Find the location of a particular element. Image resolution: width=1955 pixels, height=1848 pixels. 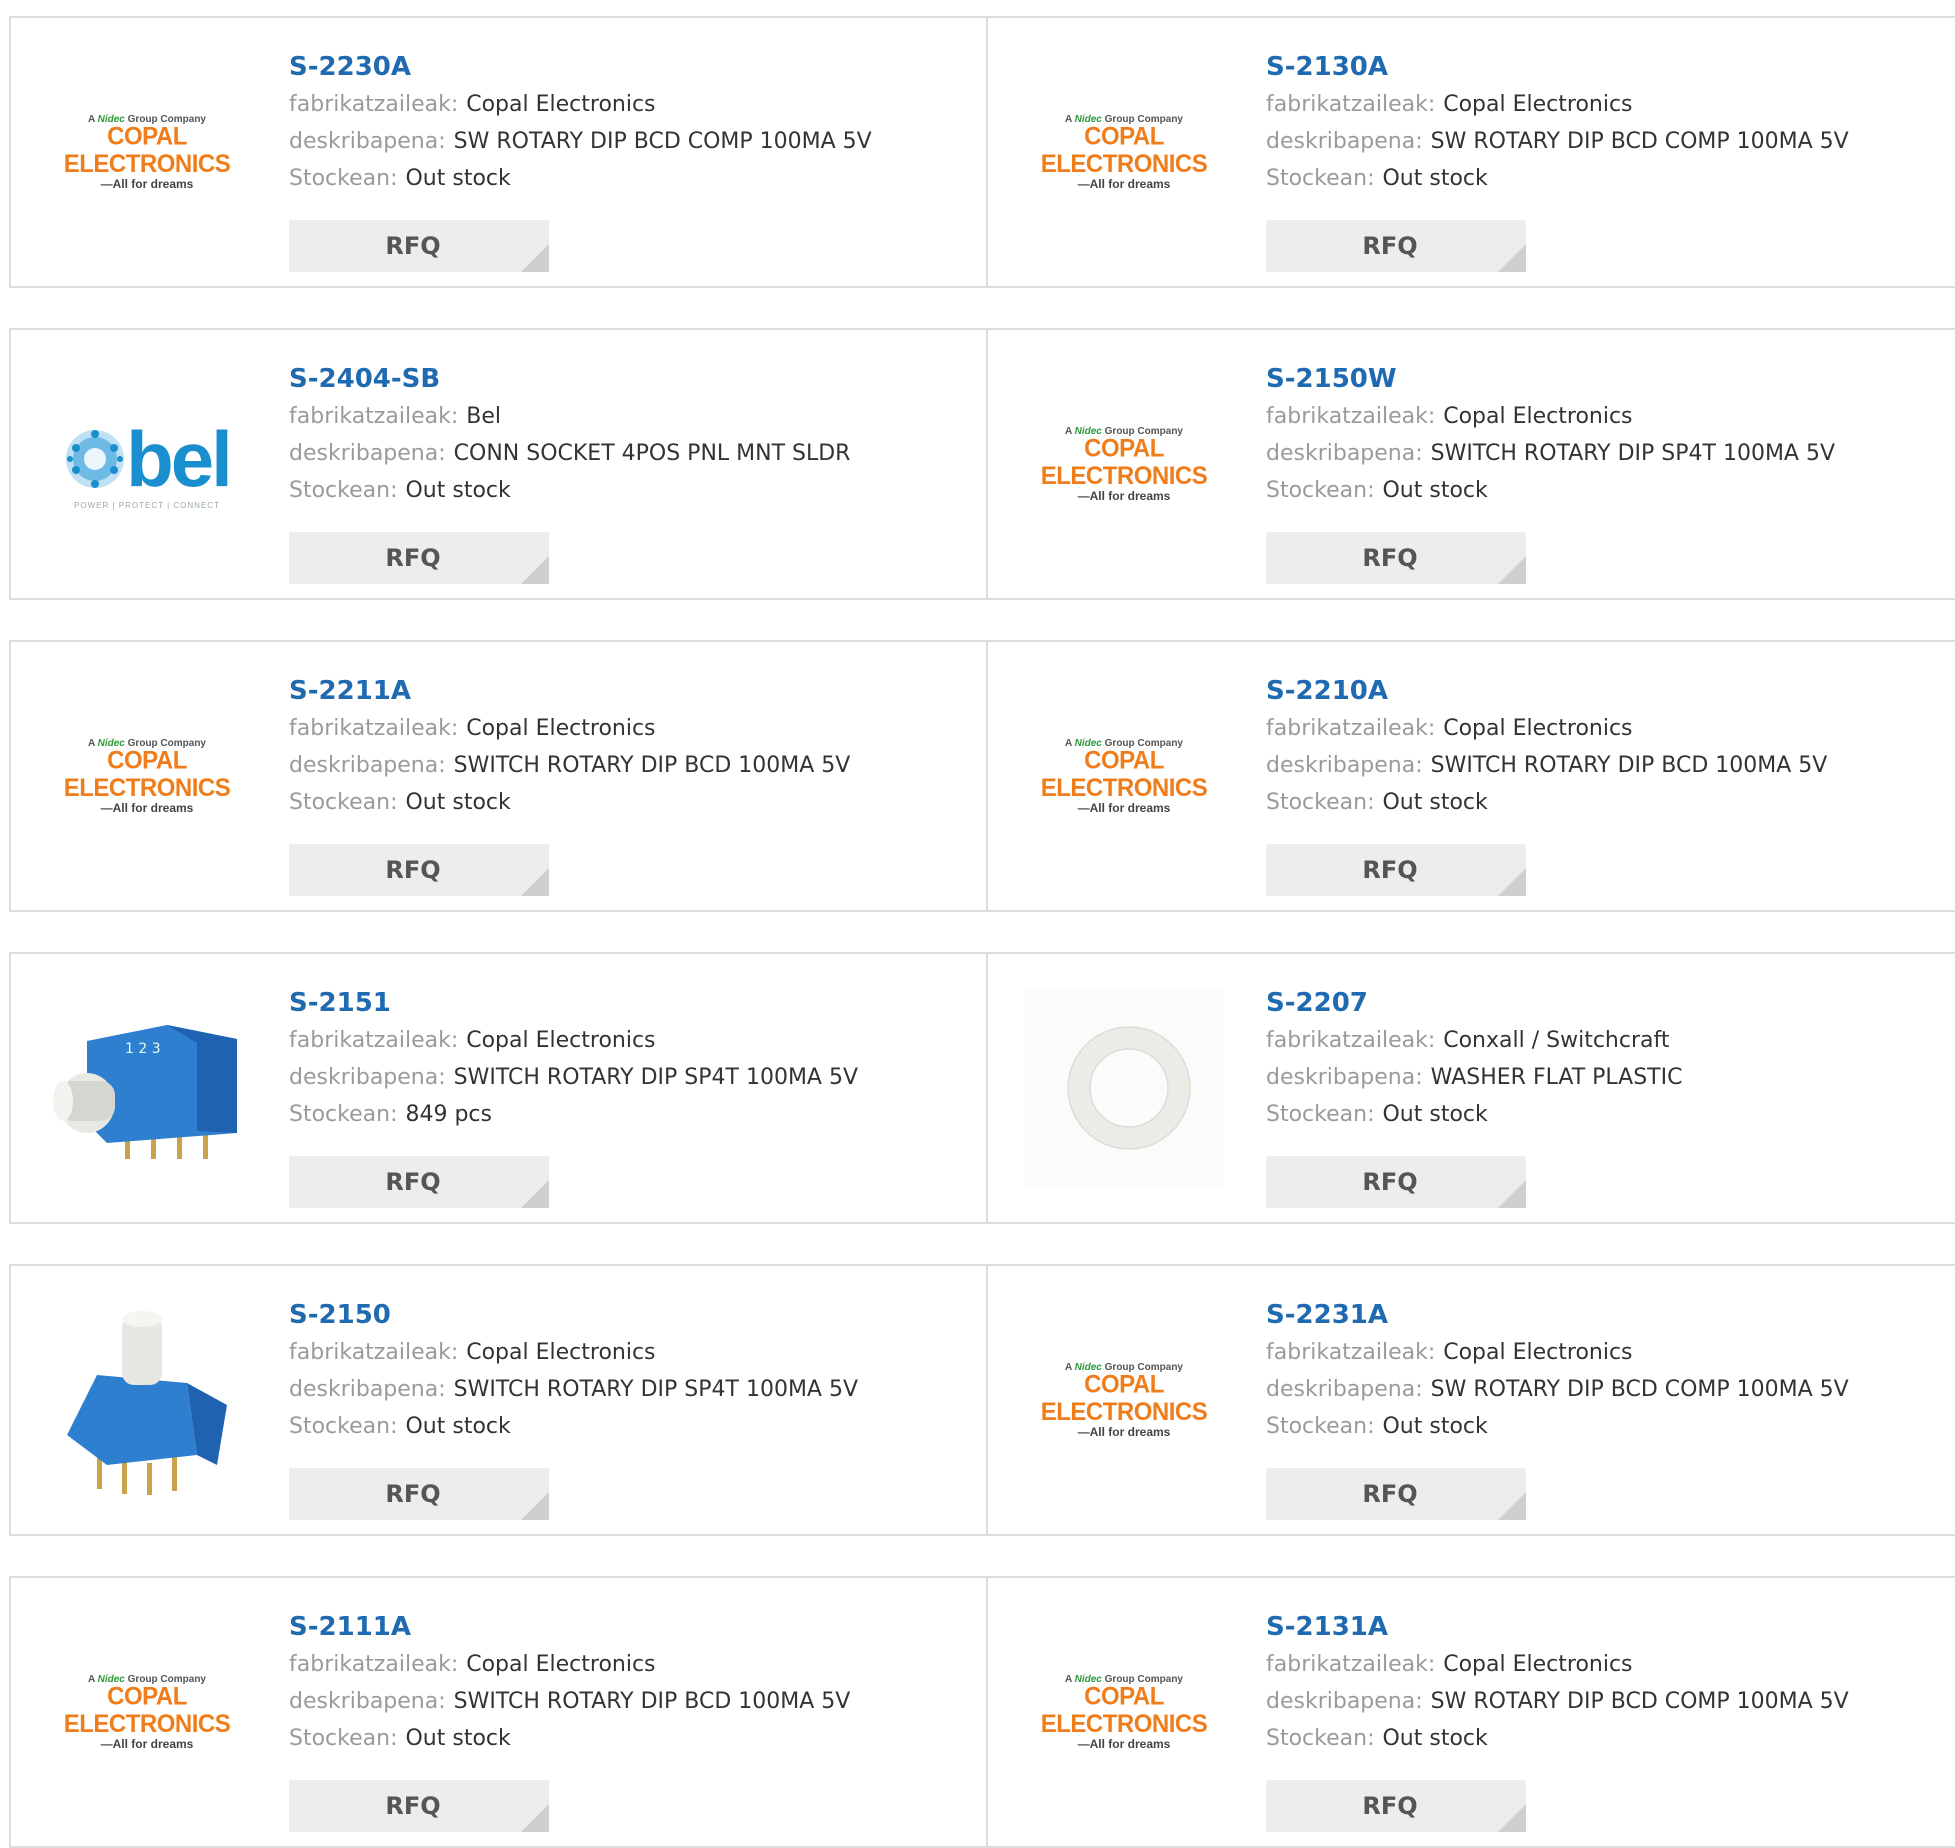

part-number-link: S-2111A is located at coordinates (629, 1627).